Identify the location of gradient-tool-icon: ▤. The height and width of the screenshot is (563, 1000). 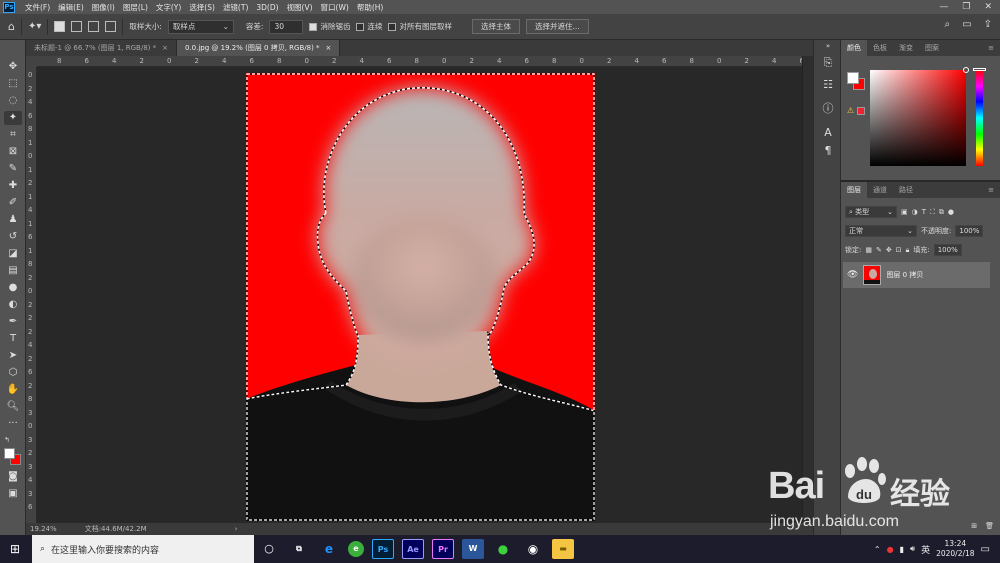
(13, 271).